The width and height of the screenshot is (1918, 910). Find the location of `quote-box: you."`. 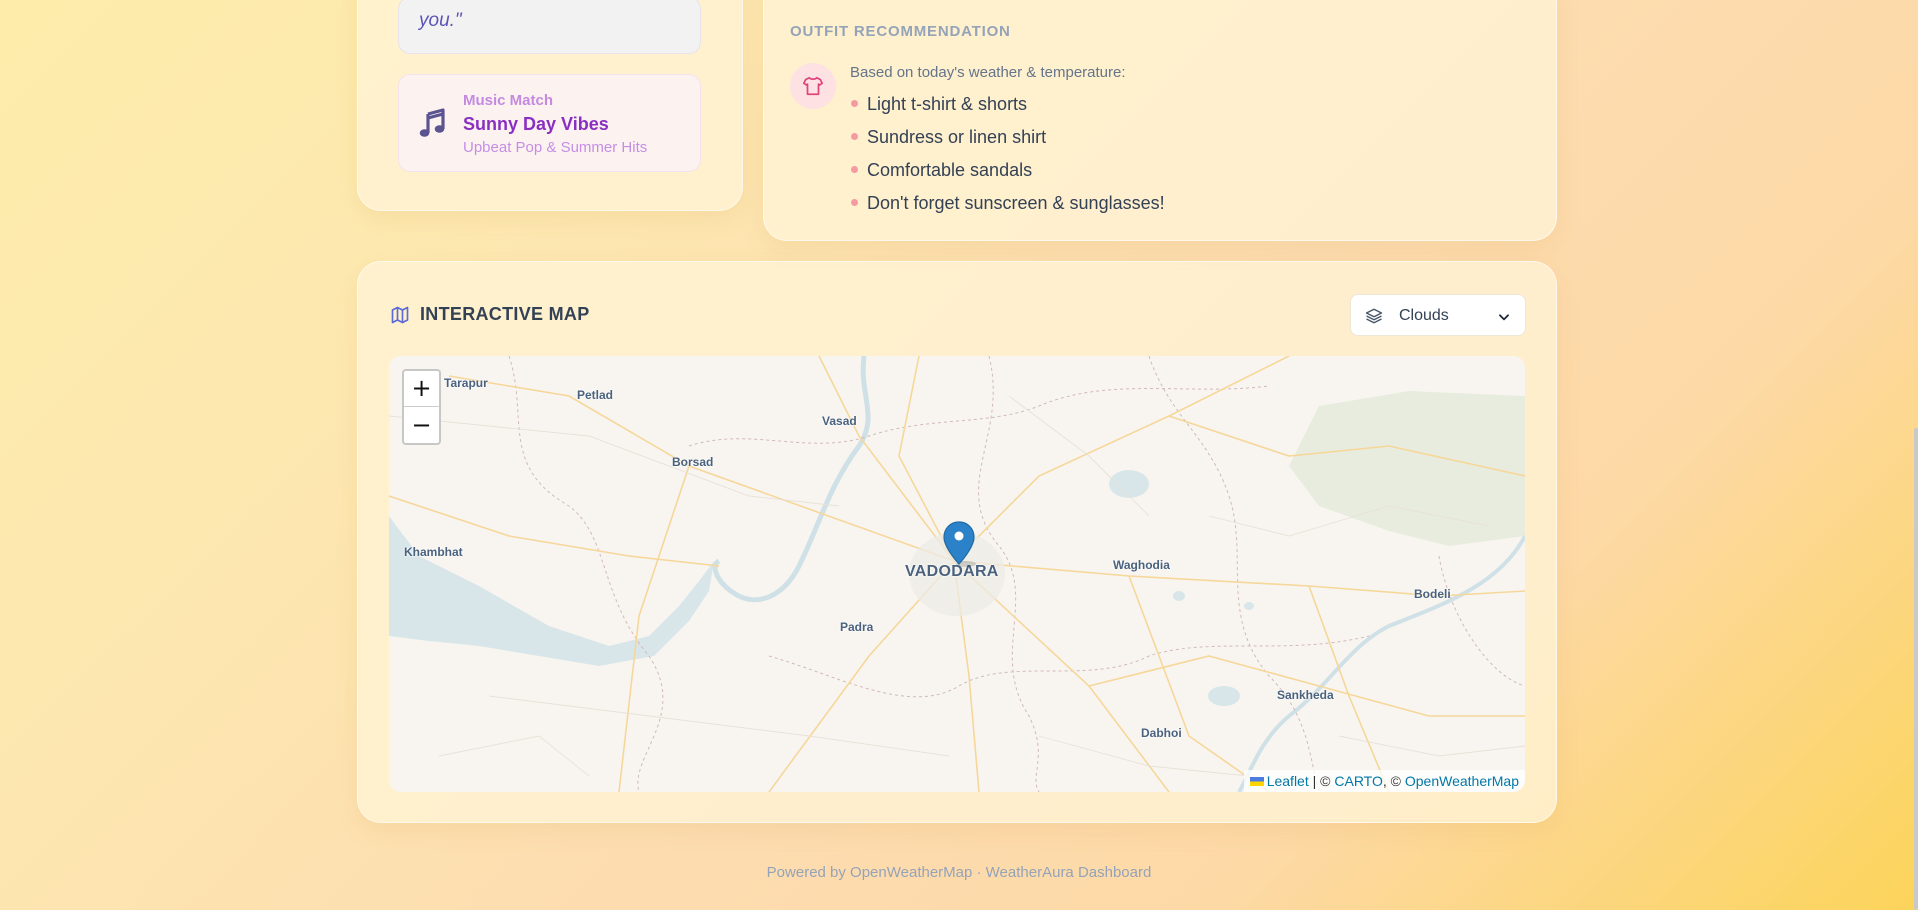

quote-box: you." is located at coordinates (549, 27).